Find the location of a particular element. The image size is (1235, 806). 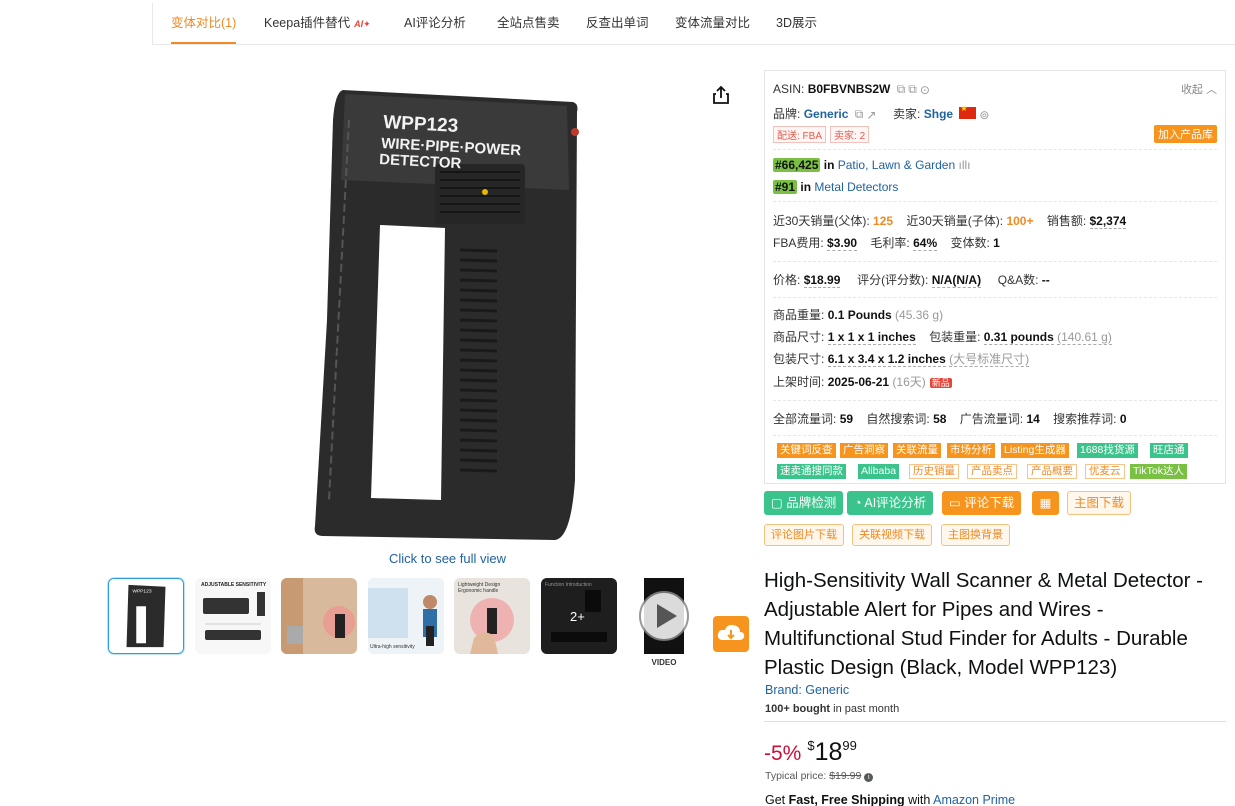

amazon-prime-link: Amazon Prime is located at coordinates (974, 799).